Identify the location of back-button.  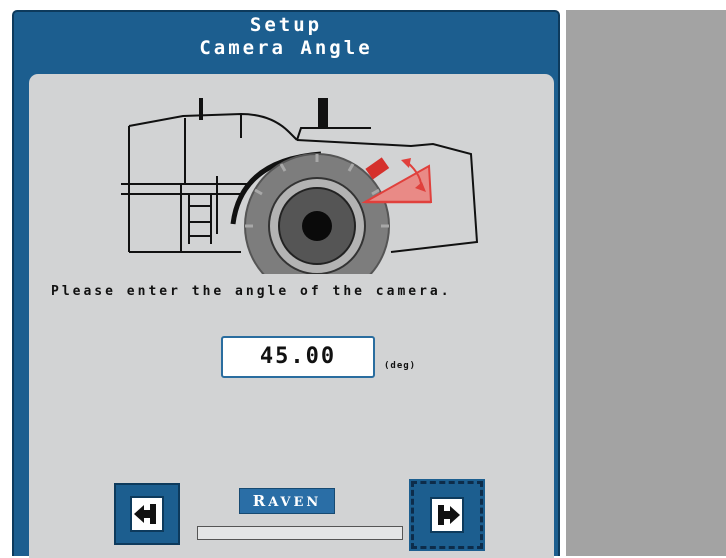
(147, 514).